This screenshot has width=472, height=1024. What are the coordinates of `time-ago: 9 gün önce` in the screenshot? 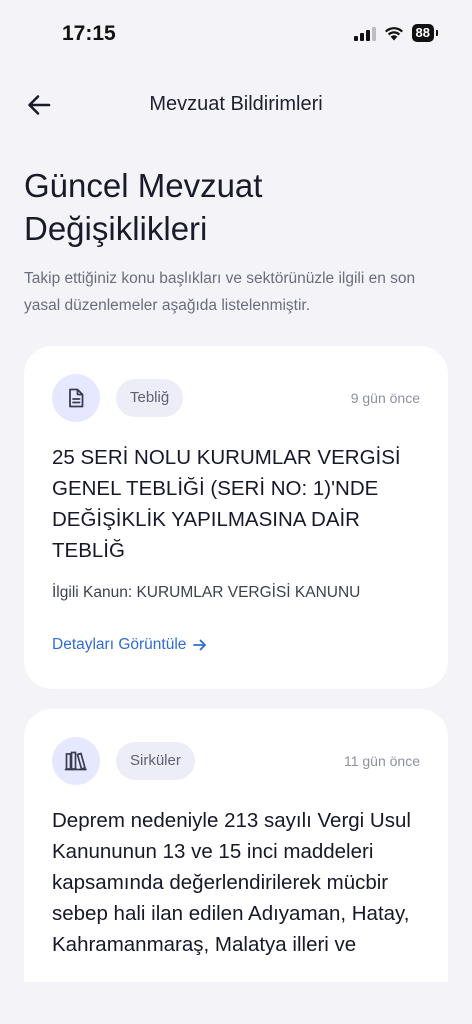 It's located at (385, 398).